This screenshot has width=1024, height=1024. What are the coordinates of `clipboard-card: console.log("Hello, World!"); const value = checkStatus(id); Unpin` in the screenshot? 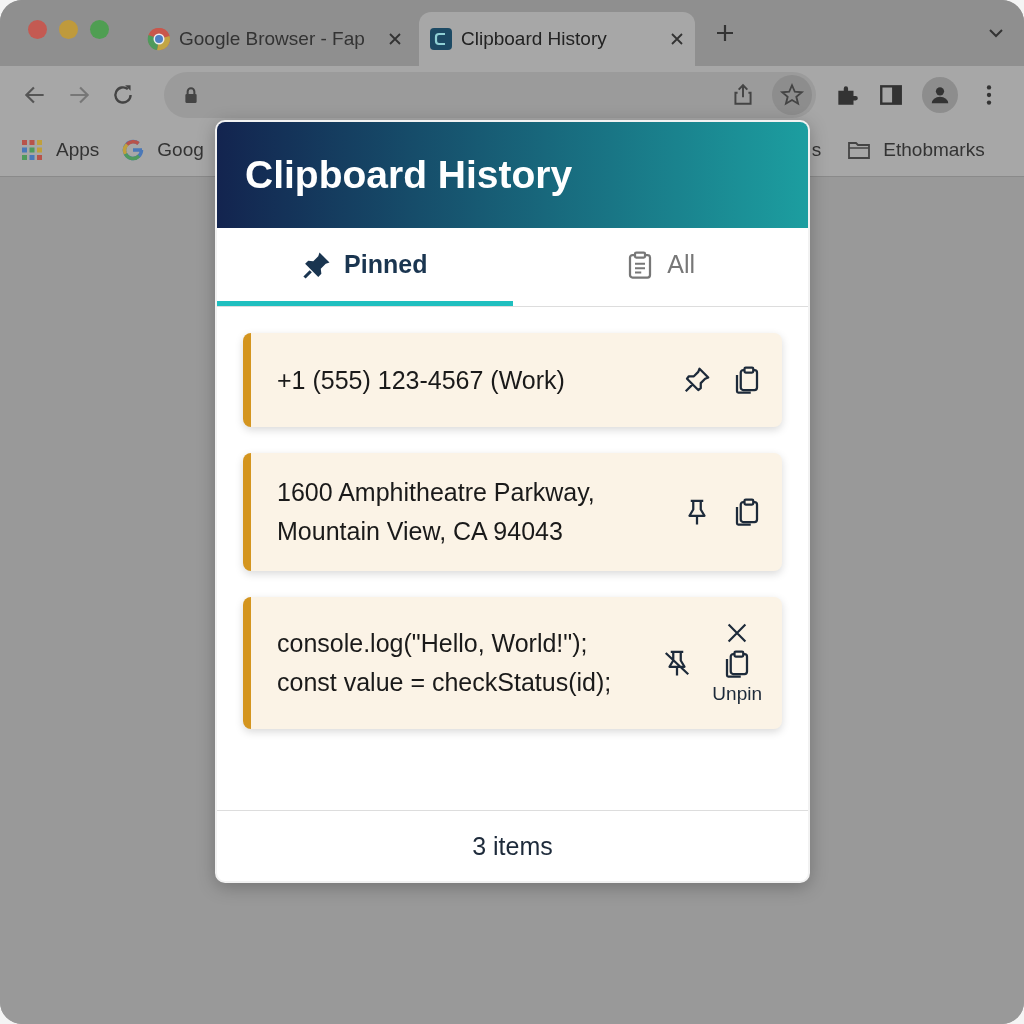 It's located at (512, 663).